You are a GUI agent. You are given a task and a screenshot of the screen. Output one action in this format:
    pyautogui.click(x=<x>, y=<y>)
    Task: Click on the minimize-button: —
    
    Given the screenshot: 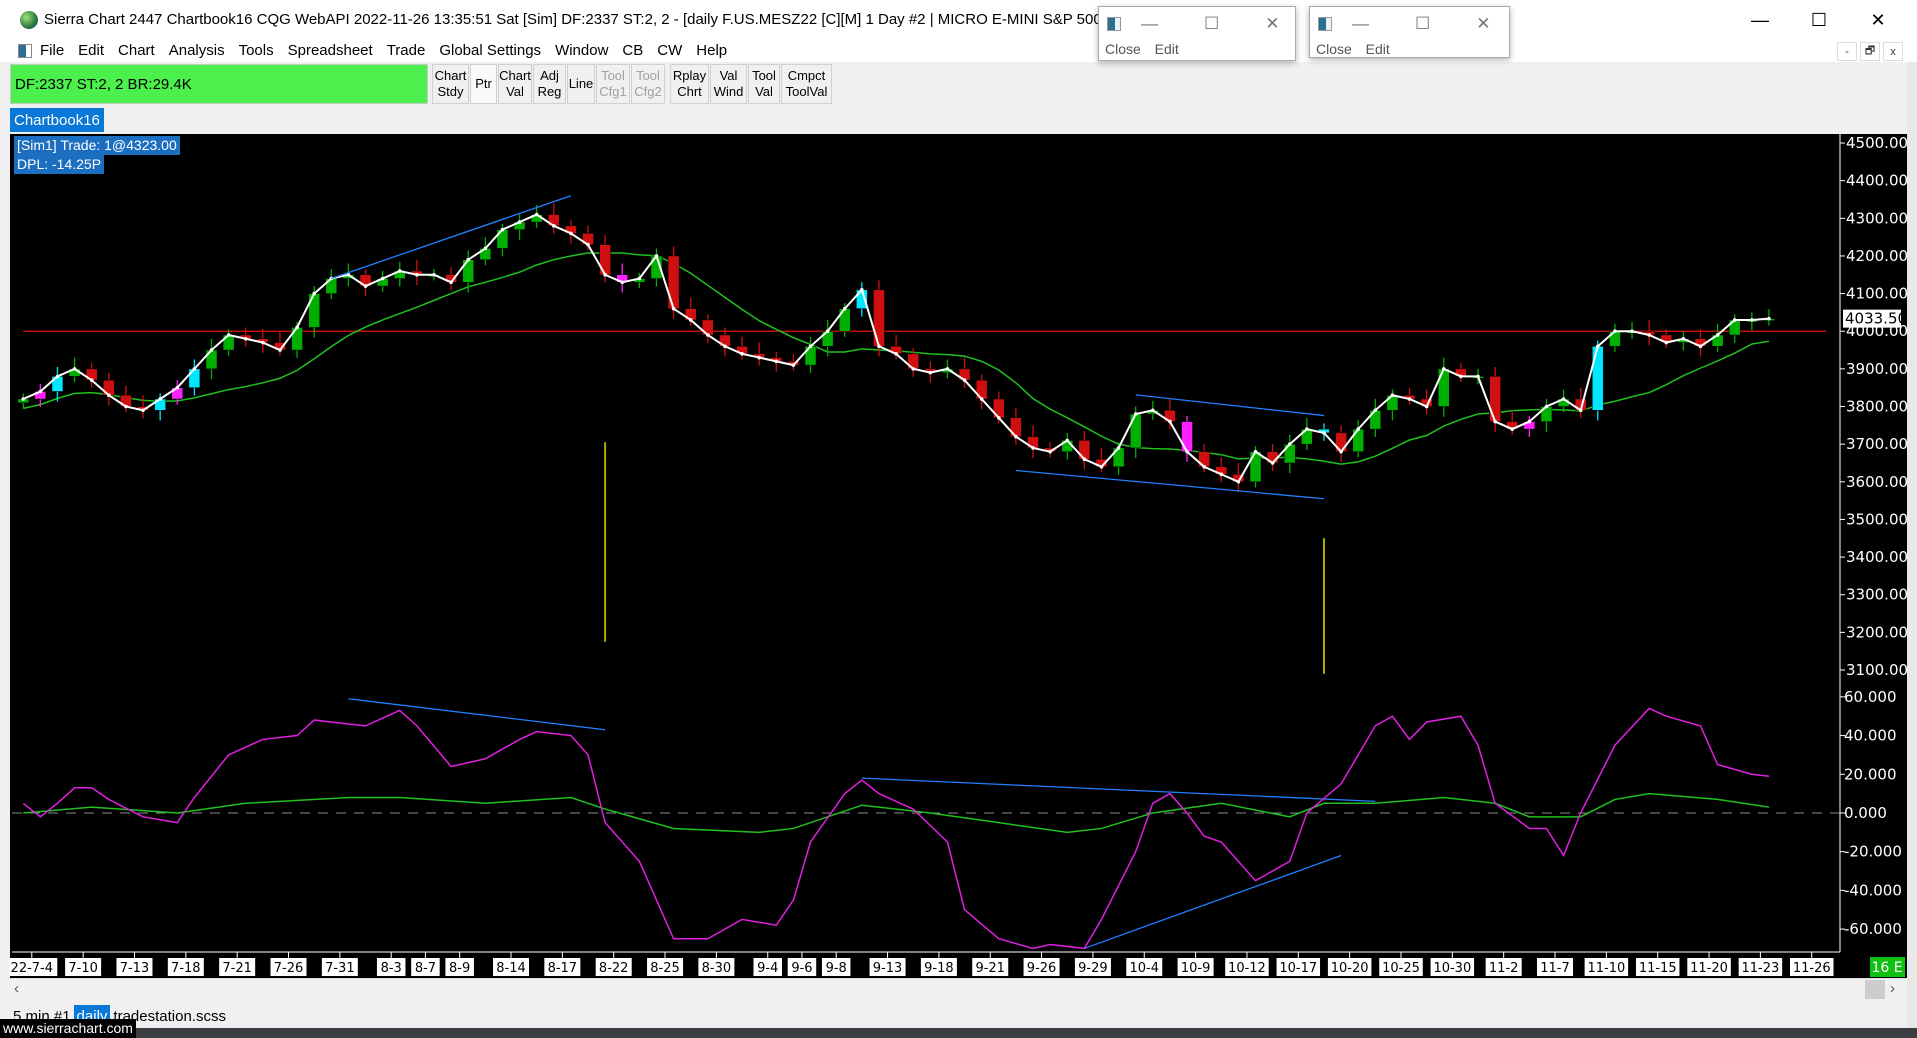 What is the action you would take?
    pyautogui.click(x=1760, y=20)
    